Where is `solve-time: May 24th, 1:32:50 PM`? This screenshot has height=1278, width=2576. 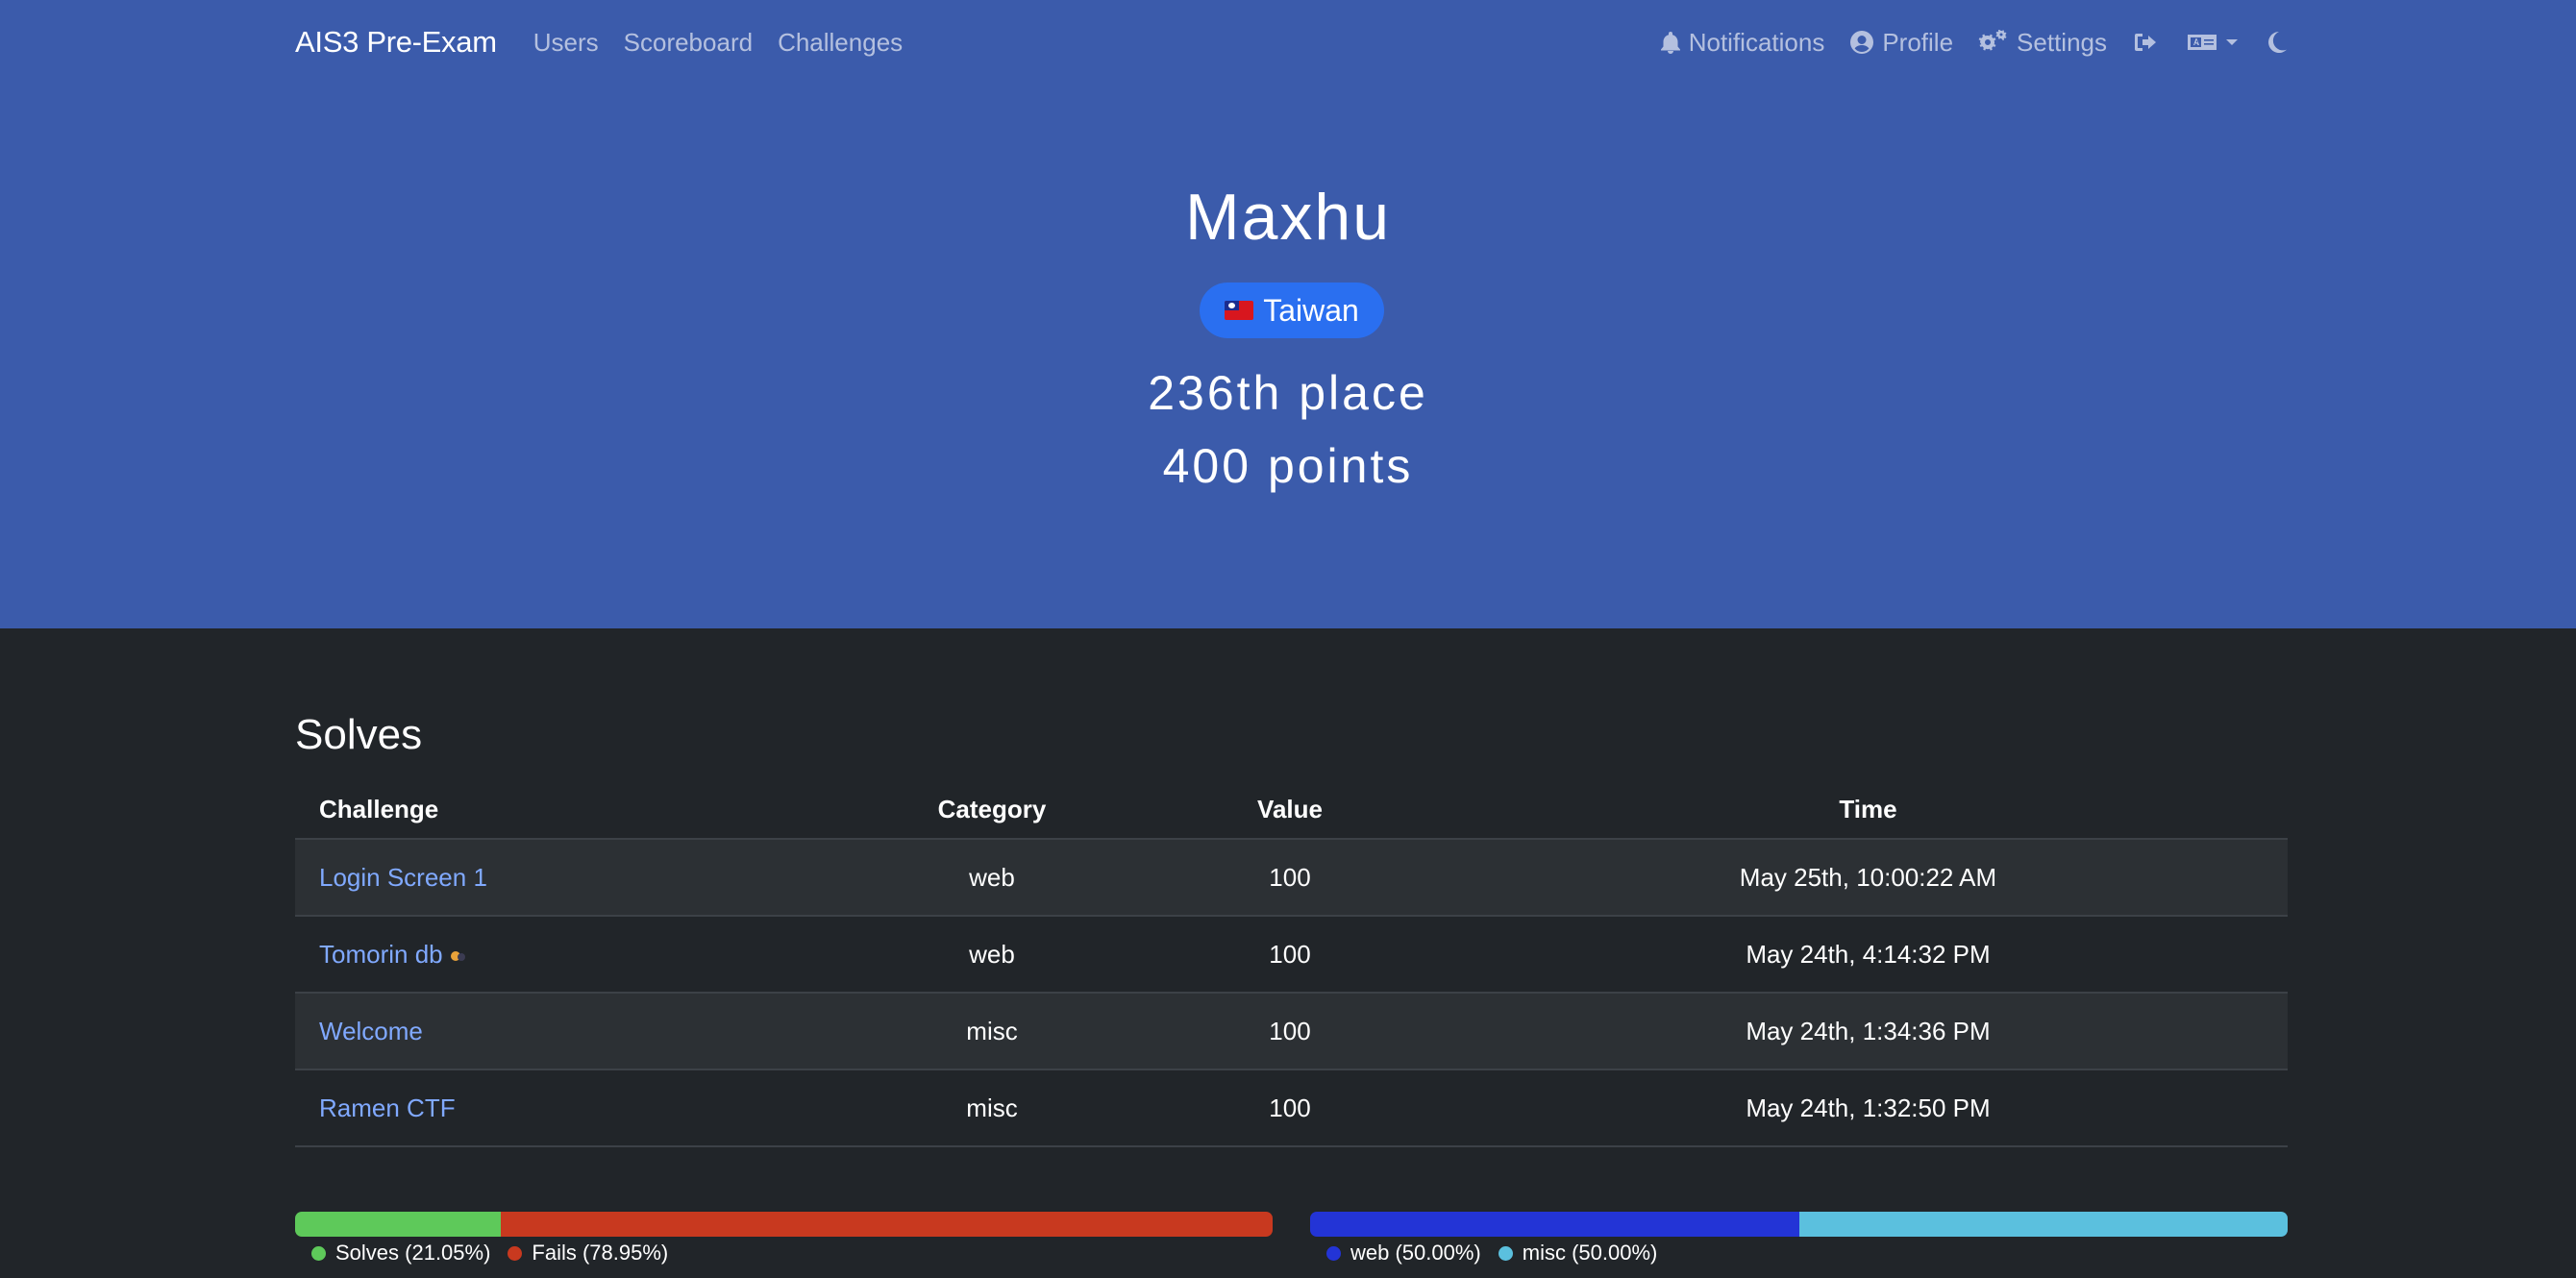 solve-time: May 24th, 1:32:50 PM is located at coordinates (1869, 1107).